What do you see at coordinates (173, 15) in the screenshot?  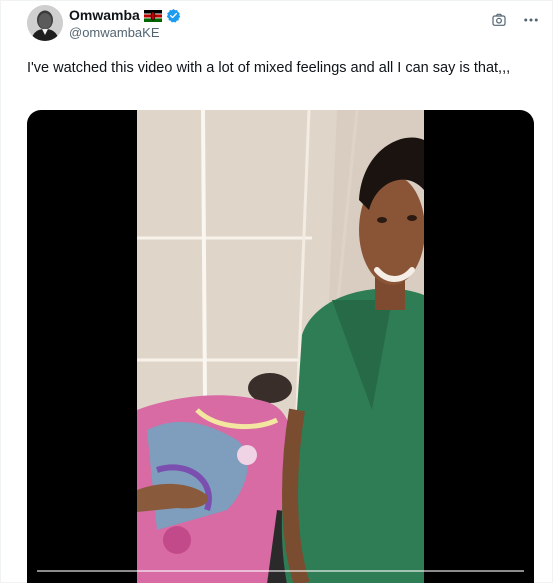 I see `verified-badge-icon` at bounding box center [173, 15].